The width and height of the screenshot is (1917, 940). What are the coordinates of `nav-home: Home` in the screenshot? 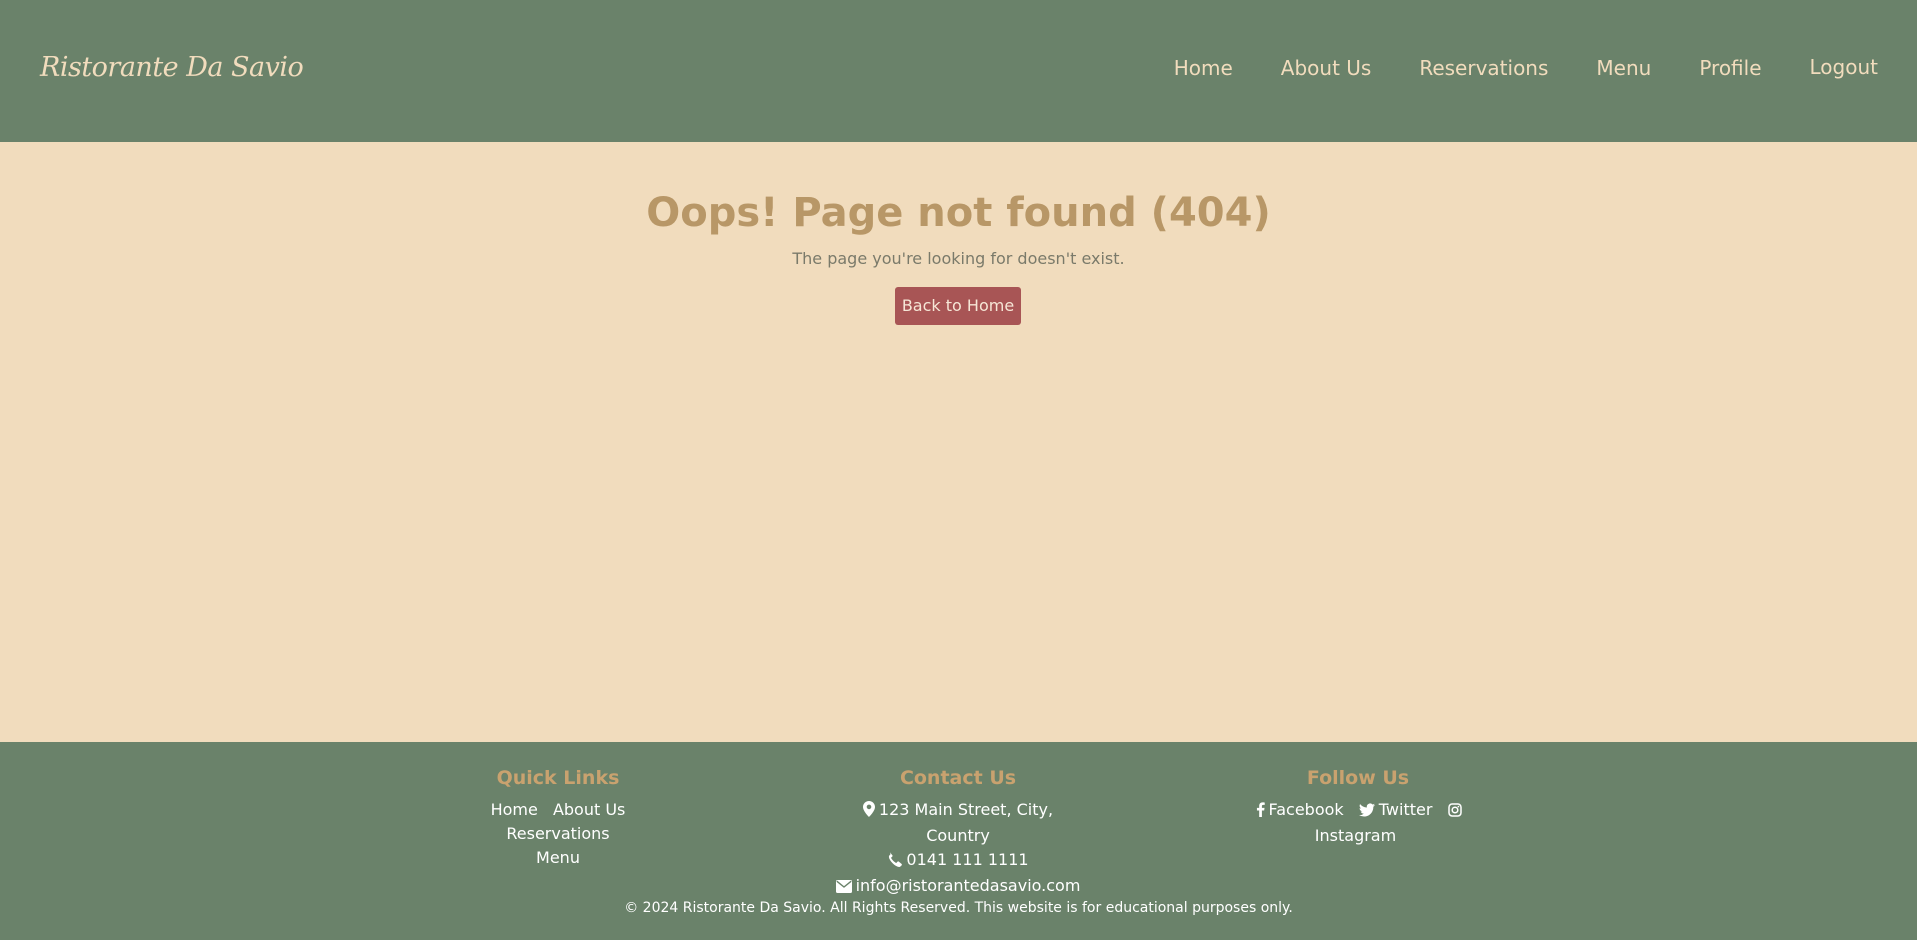 It's located at (1203, 68).